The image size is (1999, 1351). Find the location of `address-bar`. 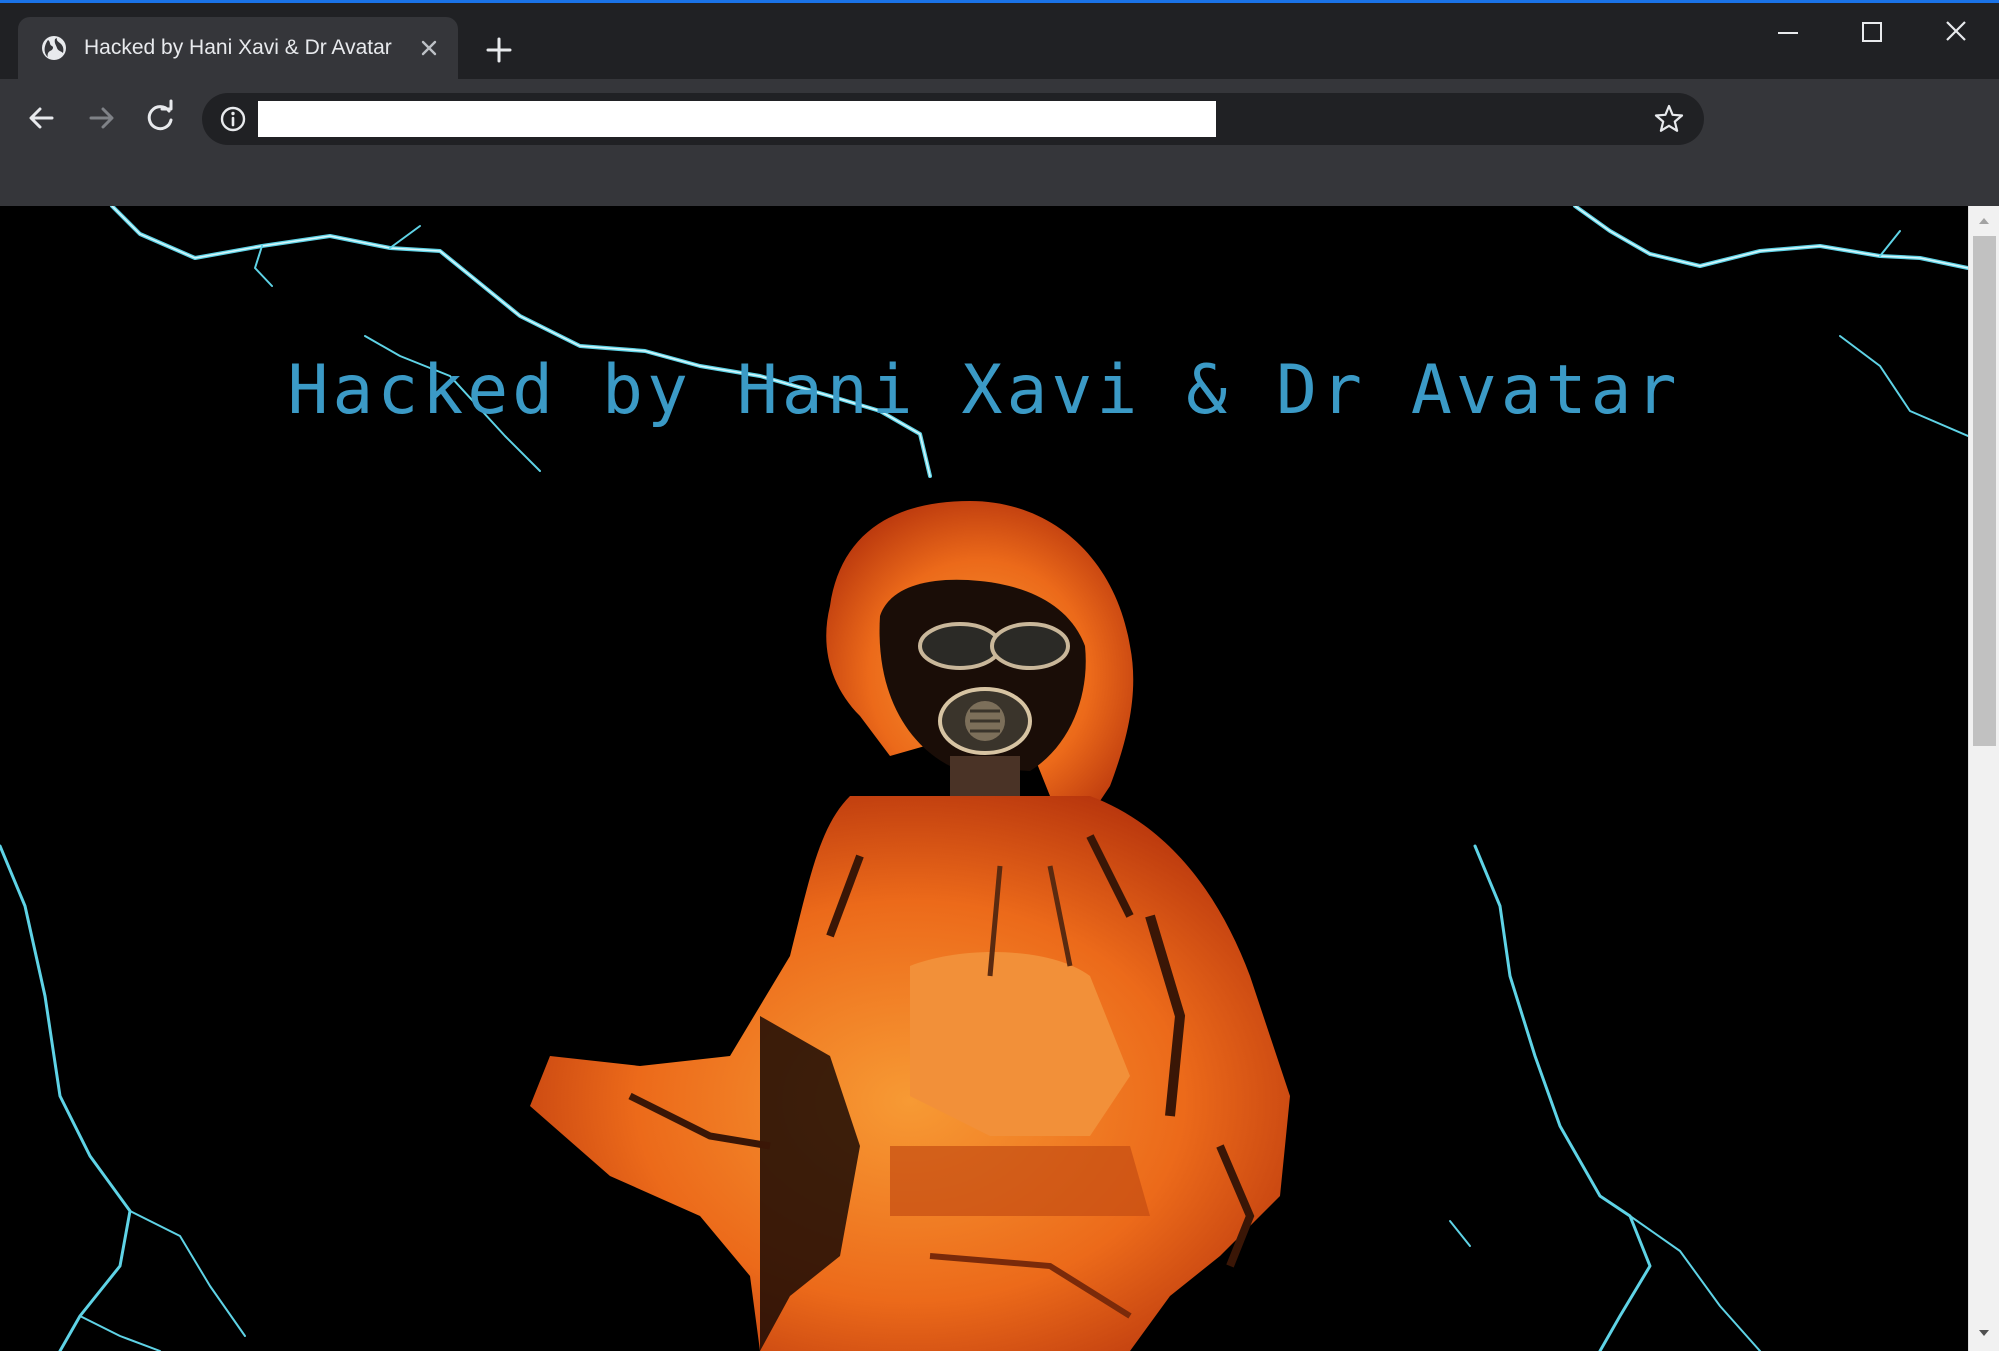

address-bar is located at coordinates (953, 119).